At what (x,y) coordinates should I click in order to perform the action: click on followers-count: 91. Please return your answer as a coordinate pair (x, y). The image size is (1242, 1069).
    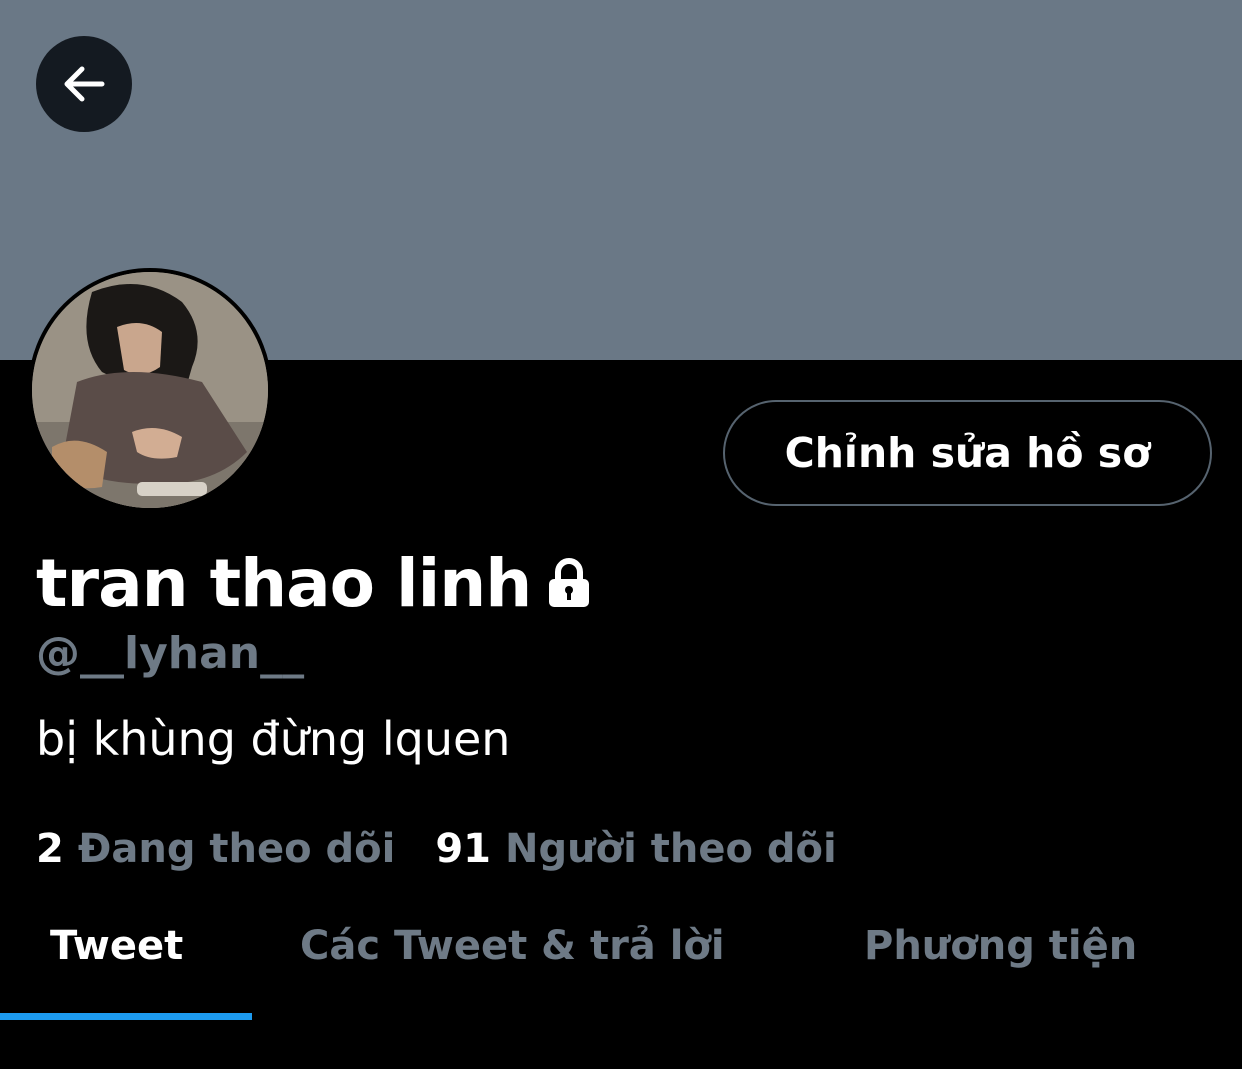
    Looking at the image, I should click on (463, 849).